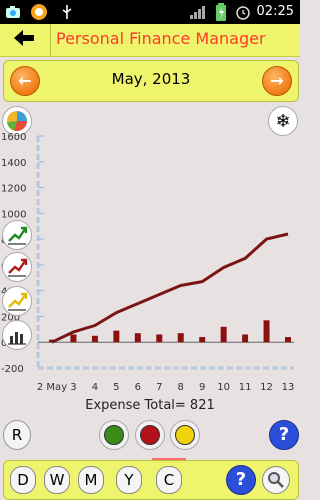  I want to click on x-tick-label: 8, so click(181, 387).